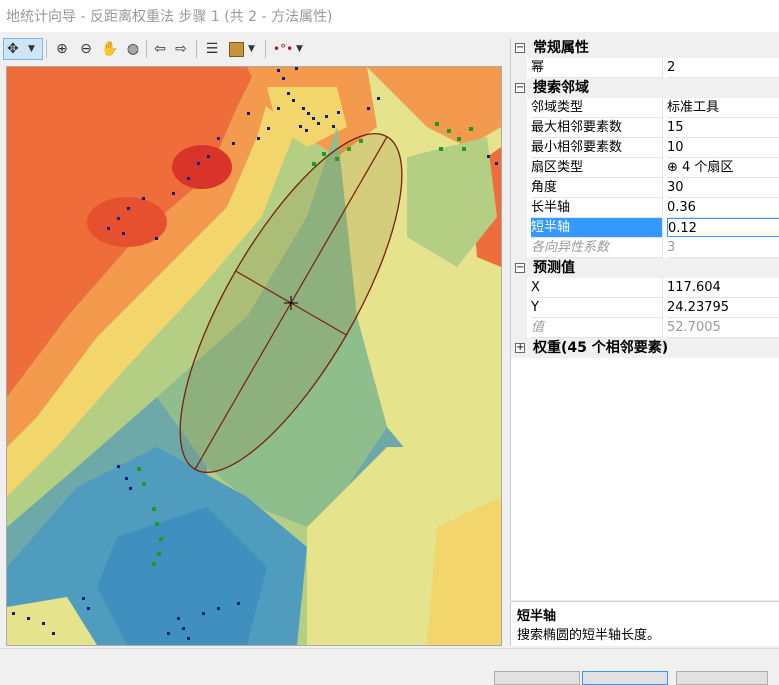 The width and height of the screenshot is (779, 685). Describe the element at coordinates (212, 49) in the screenshot. I see `list-icon: ☰` at that location.